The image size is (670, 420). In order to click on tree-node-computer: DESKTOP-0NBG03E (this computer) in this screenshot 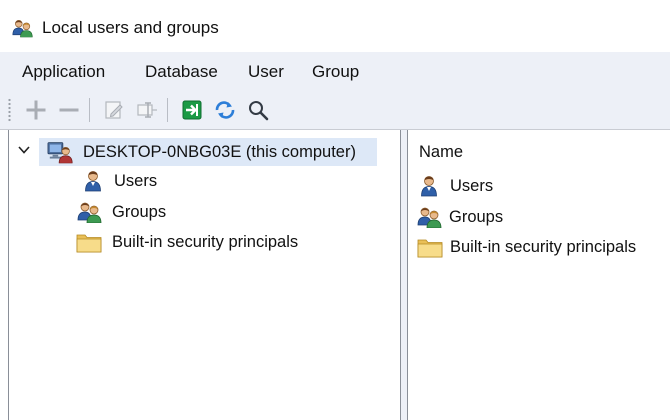, I will do `click(201, 152)`.